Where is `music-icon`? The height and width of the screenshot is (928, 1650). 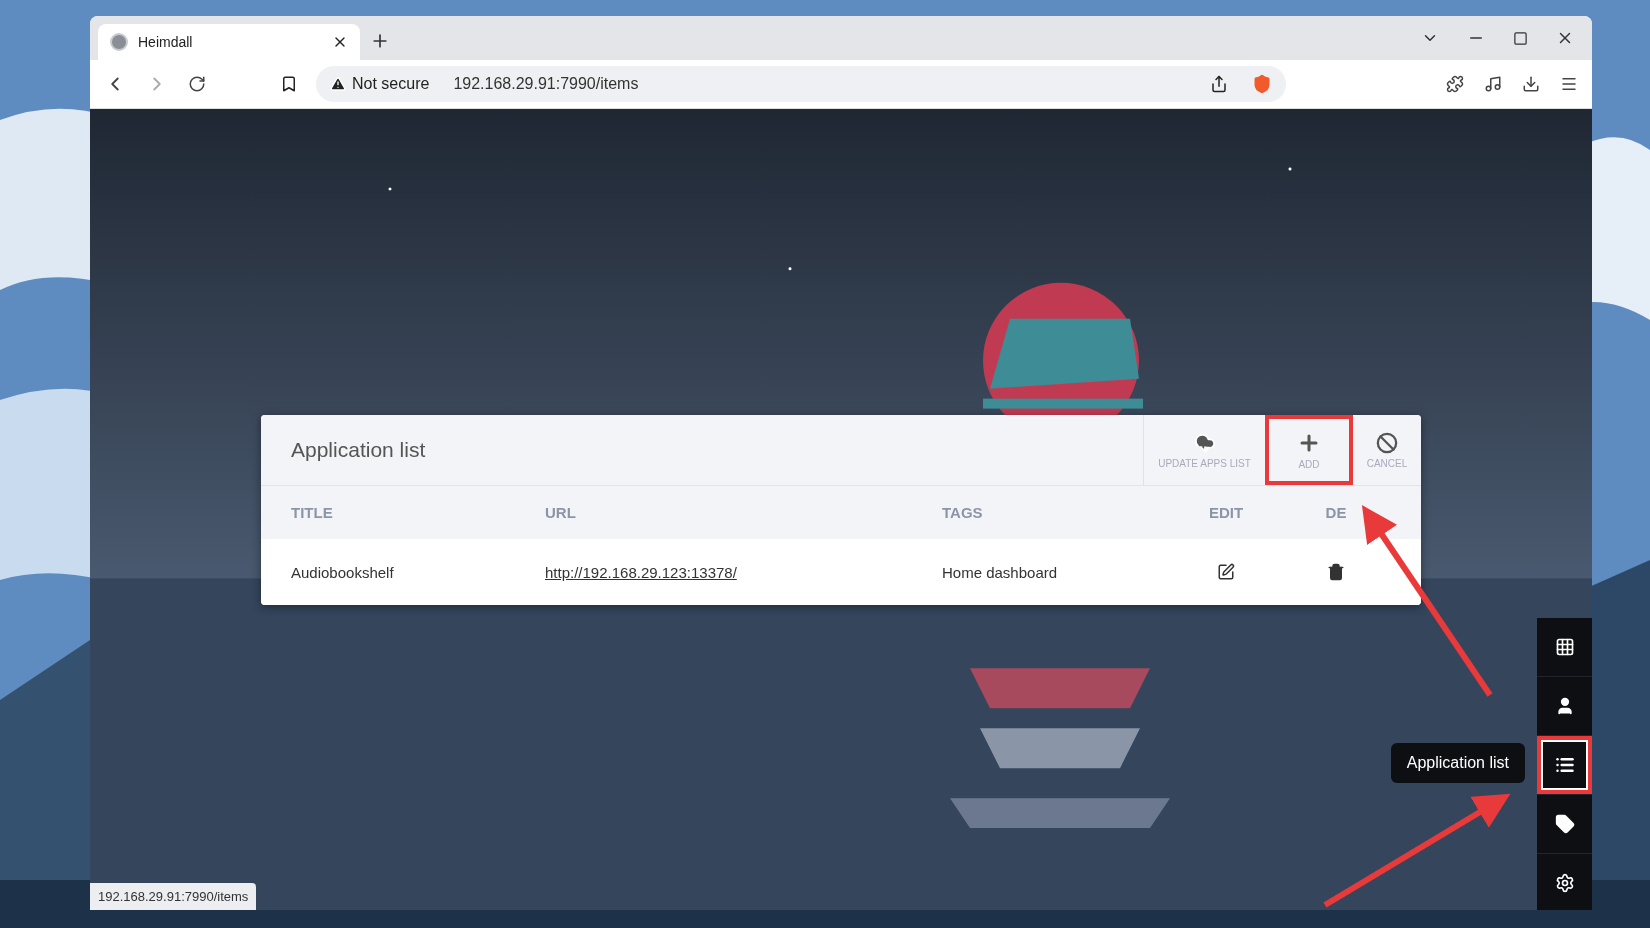 music-icon is located at coordinates (1493, 84).